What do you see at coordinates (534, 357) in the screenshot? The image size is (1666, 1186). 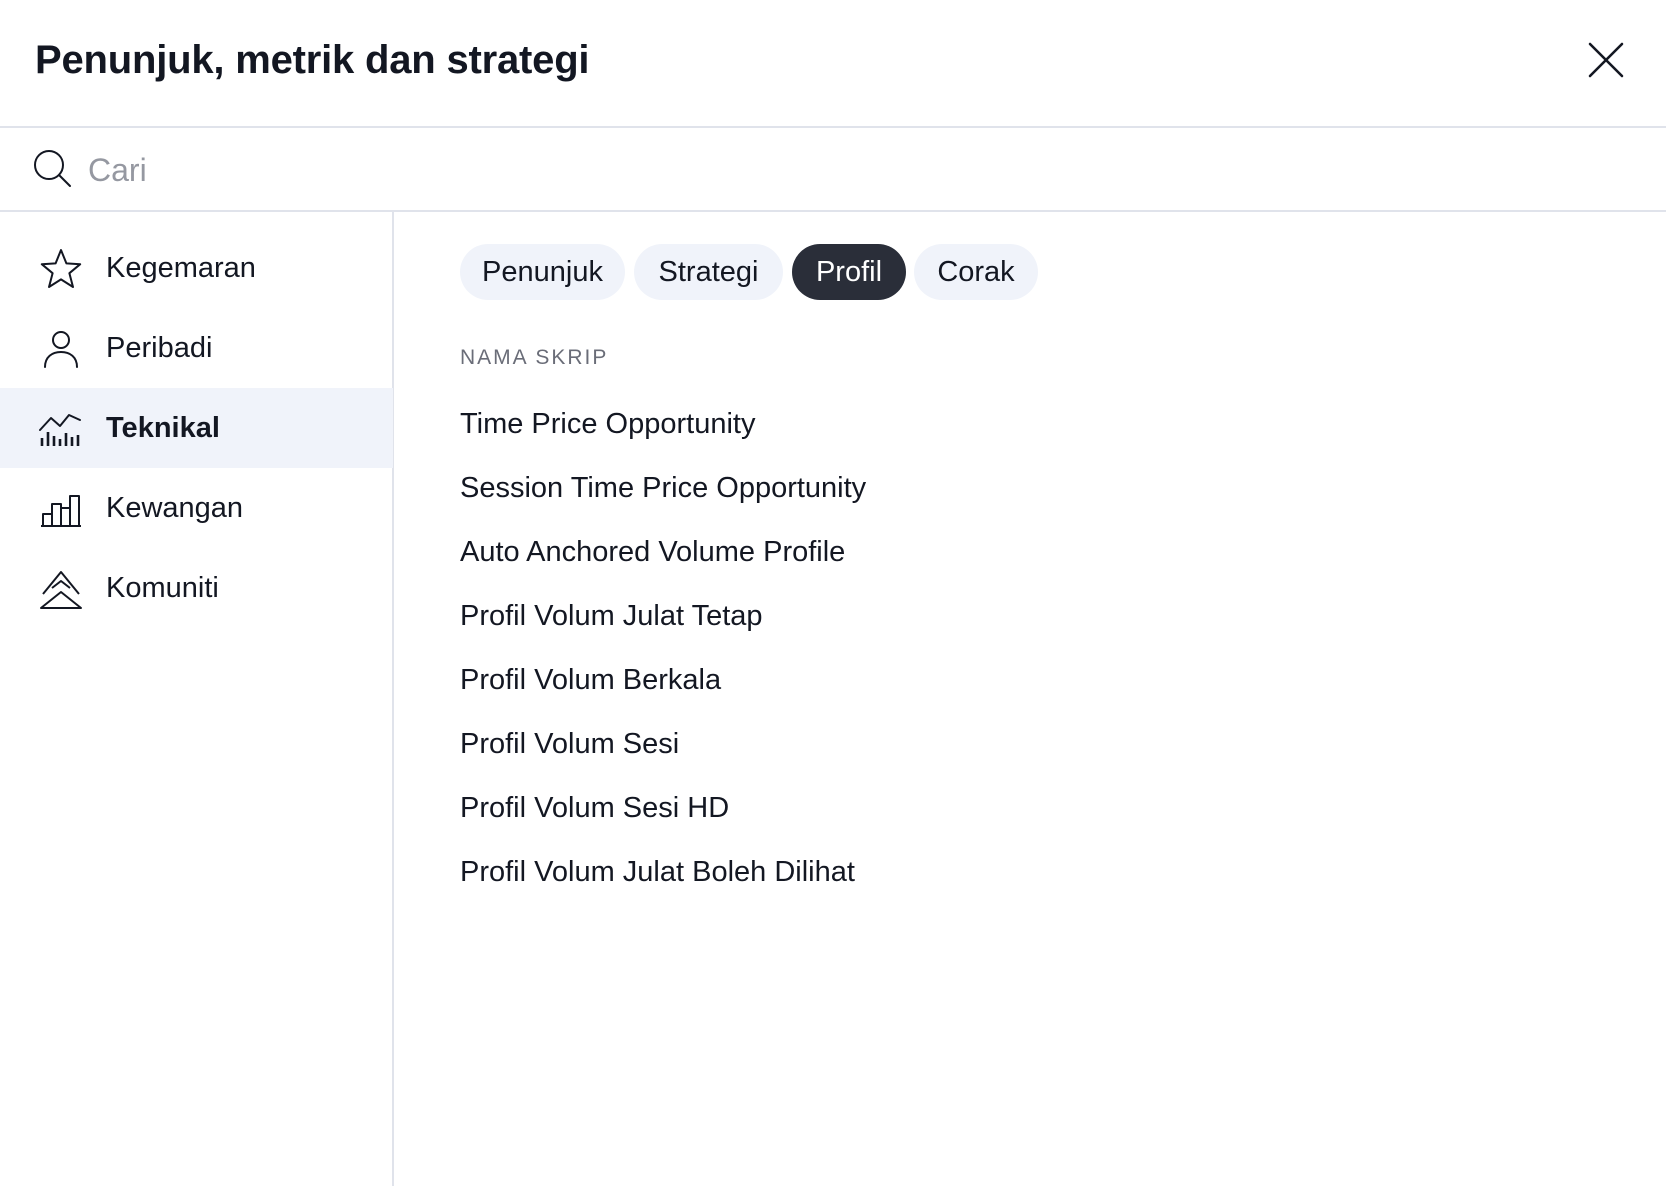 I see `column-header: NAMA SKRIP` at bounding box center [534, 357].